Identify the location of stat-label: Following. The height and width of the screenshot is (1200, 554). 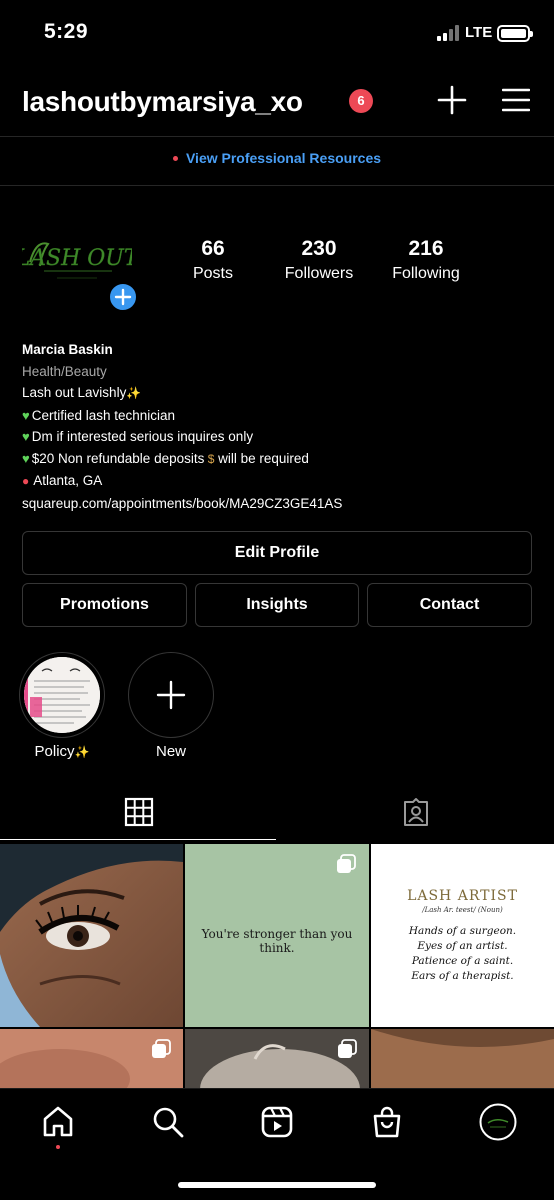
(426, 273).